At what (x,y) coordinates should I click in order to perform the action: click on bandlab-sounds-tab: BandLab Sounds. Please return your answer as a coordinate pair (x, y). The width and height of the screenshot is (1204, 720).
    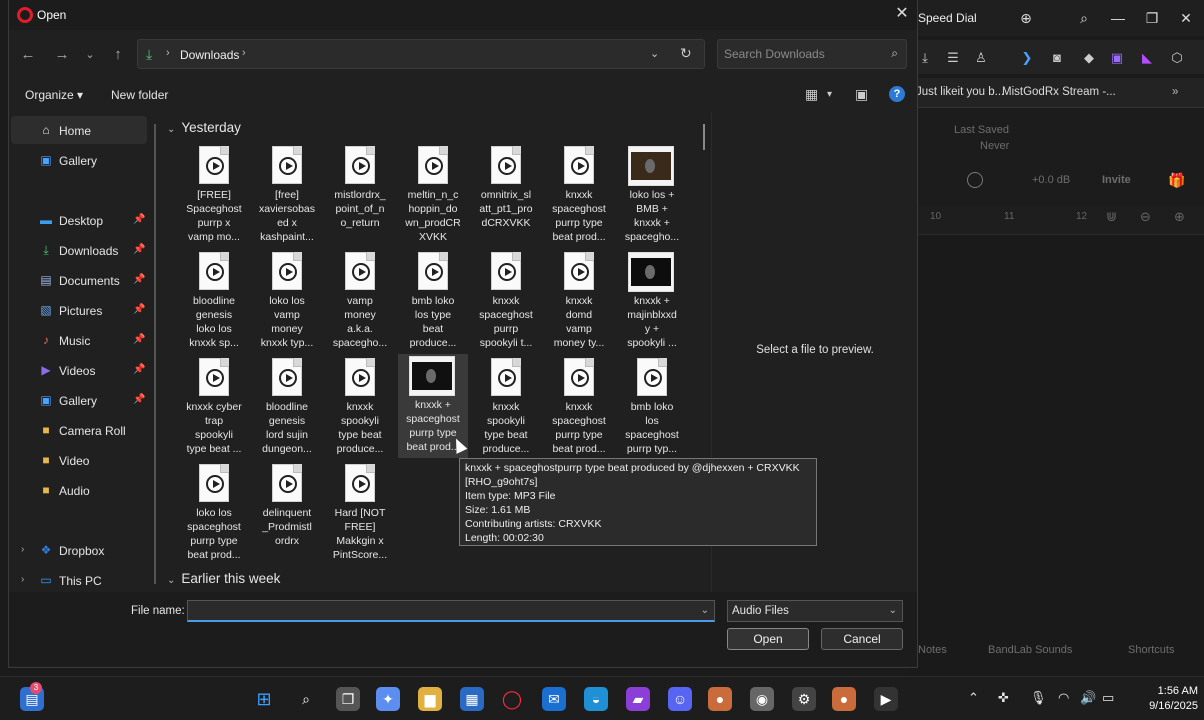
    Looking at the image, I should click on (1030, 650).